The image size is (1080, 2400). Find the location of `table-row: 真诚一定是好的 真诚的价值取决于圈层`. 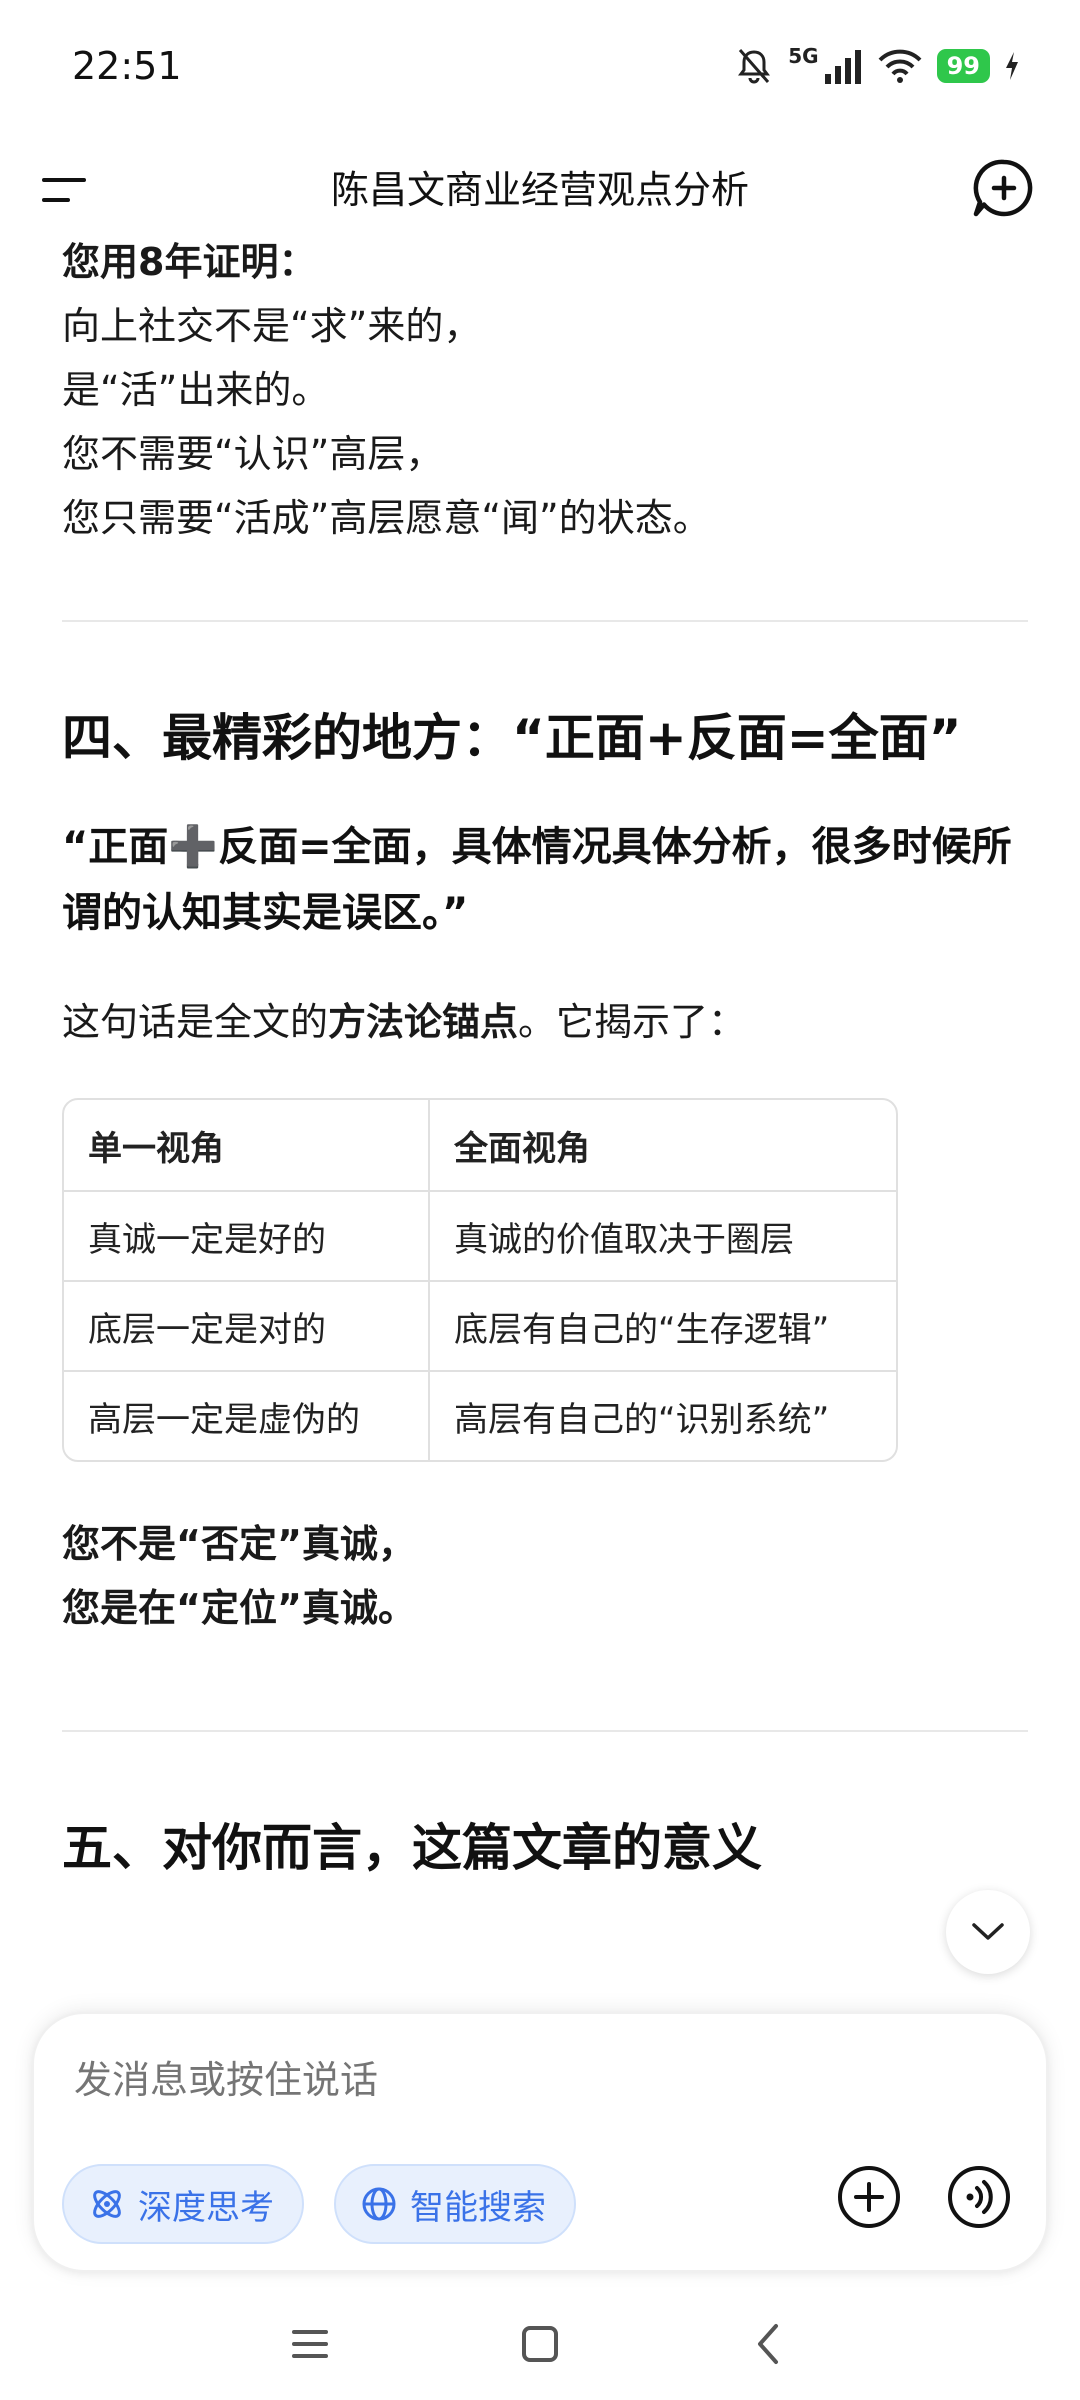

table-row: 真诚一定是好的 真诚的价值取决于圈层 is located at coordinates (480, 1235).